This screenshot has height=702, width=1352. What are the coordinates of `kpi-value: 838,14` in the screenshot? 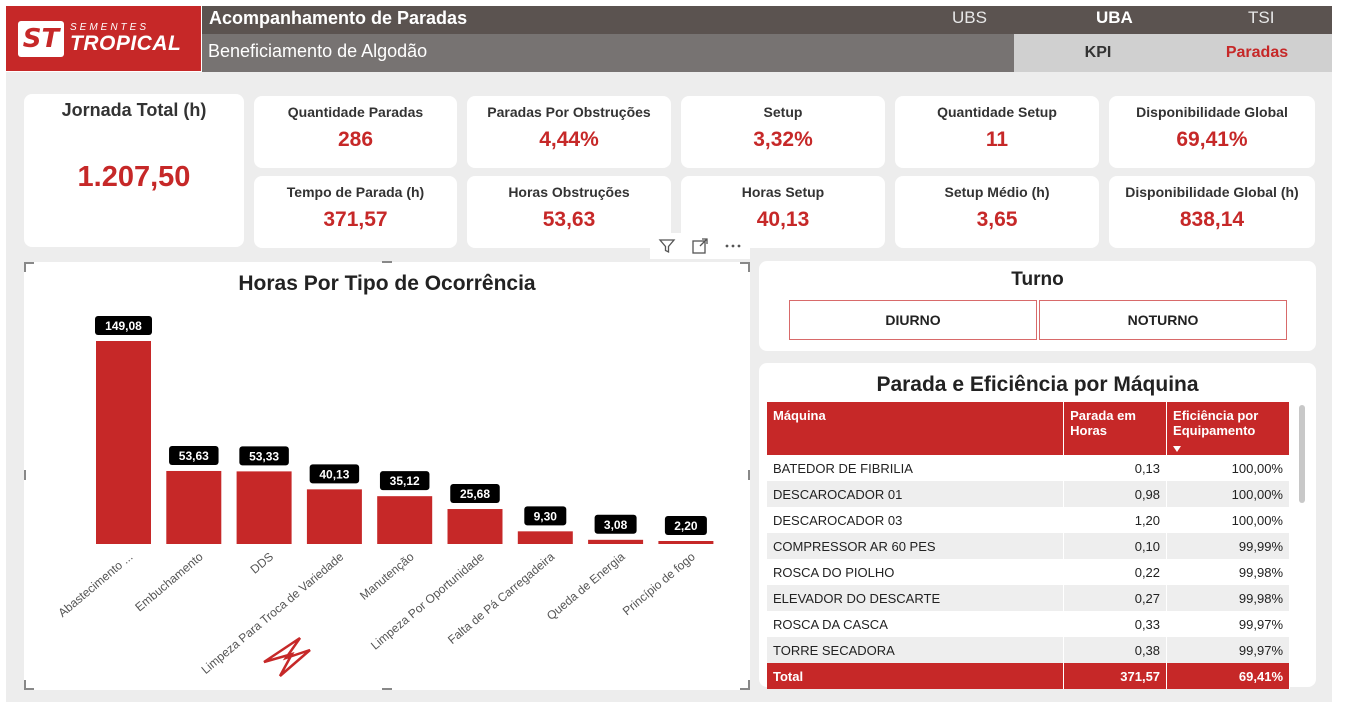 It's located at (1212, 219).